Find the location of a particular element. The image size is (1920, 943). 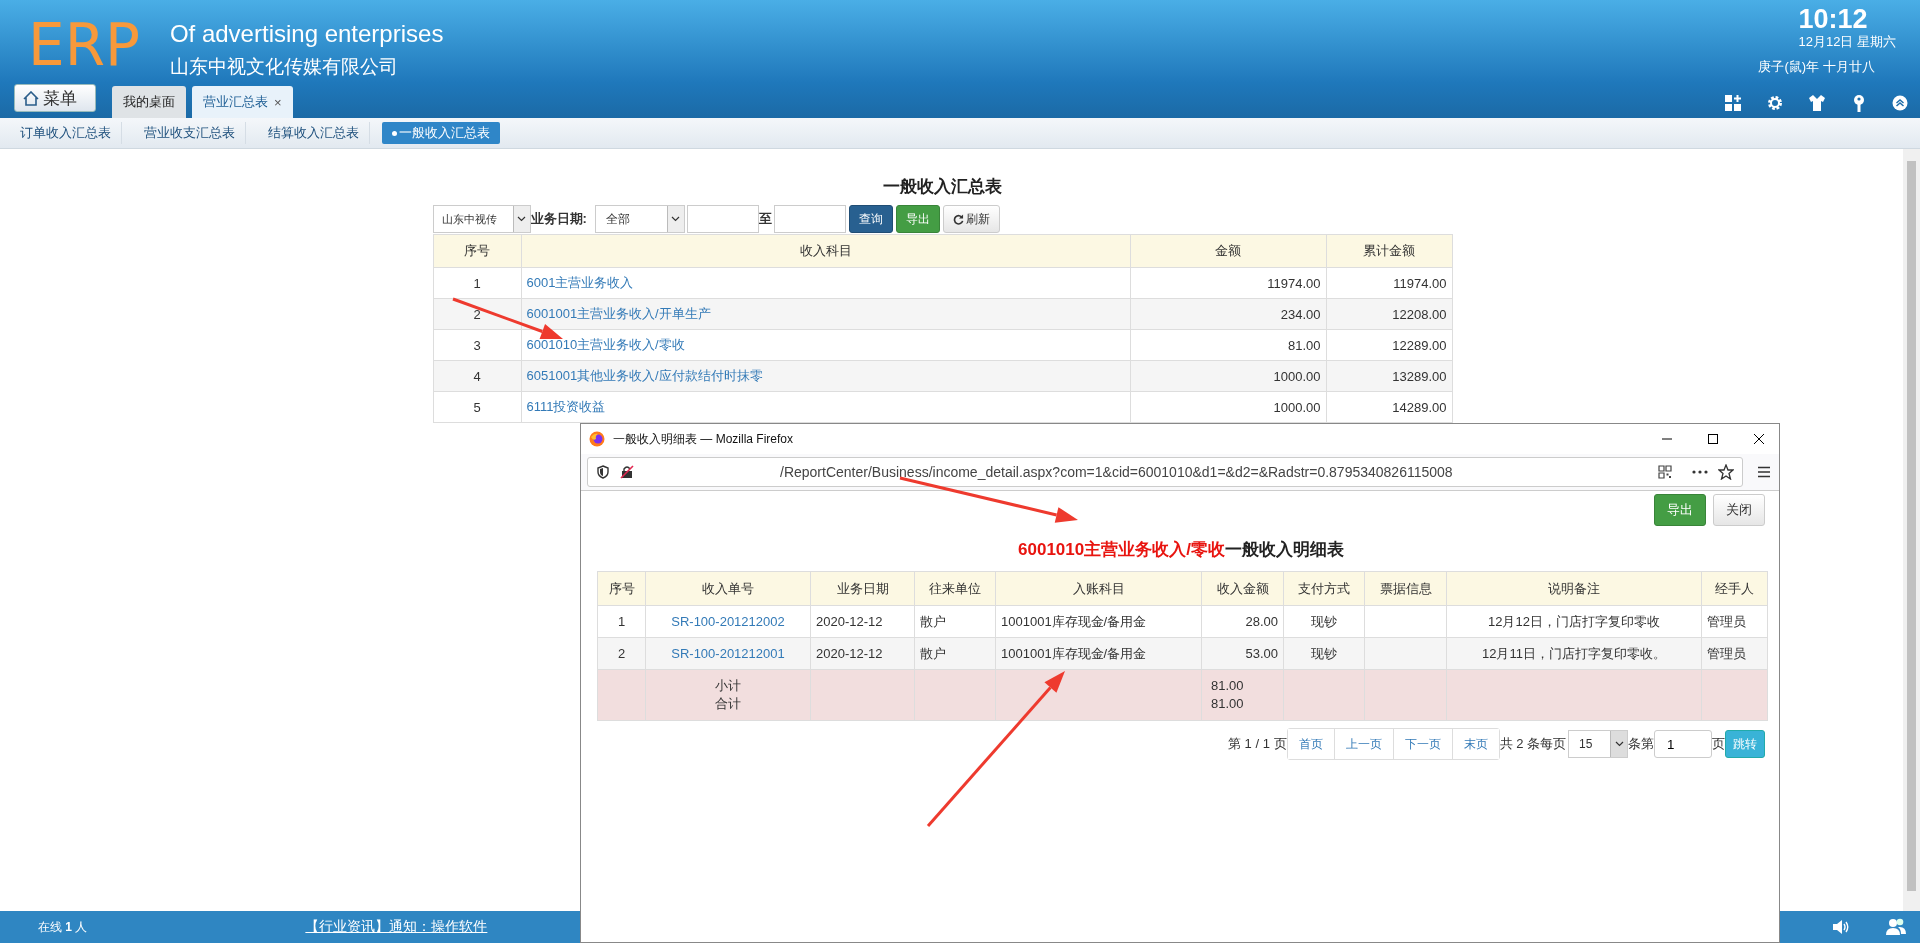

lunar-date: 庚子(鼠)年 十月廿八 is located at coordinates (1816, 67).